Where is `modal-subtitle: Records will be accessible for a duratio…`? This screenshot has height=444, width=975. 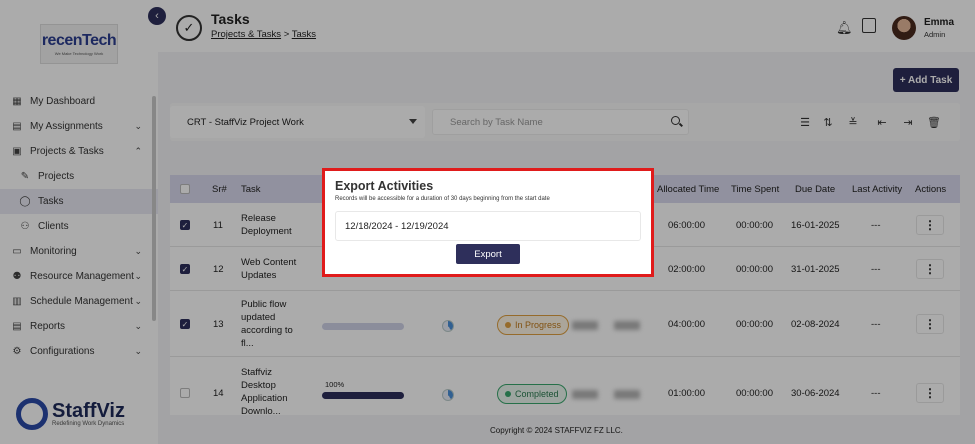 modal-subtitle: Records will be accessible for a duratio… is located at coordinates (442, 199).